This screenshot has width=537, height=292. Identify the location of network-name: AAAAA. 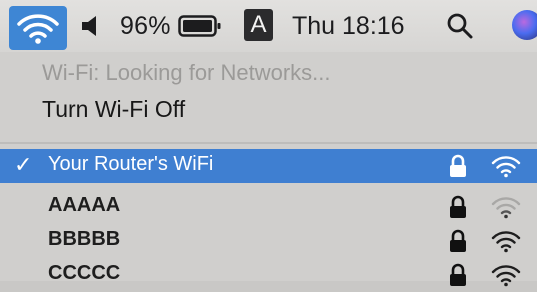
(84, 205).